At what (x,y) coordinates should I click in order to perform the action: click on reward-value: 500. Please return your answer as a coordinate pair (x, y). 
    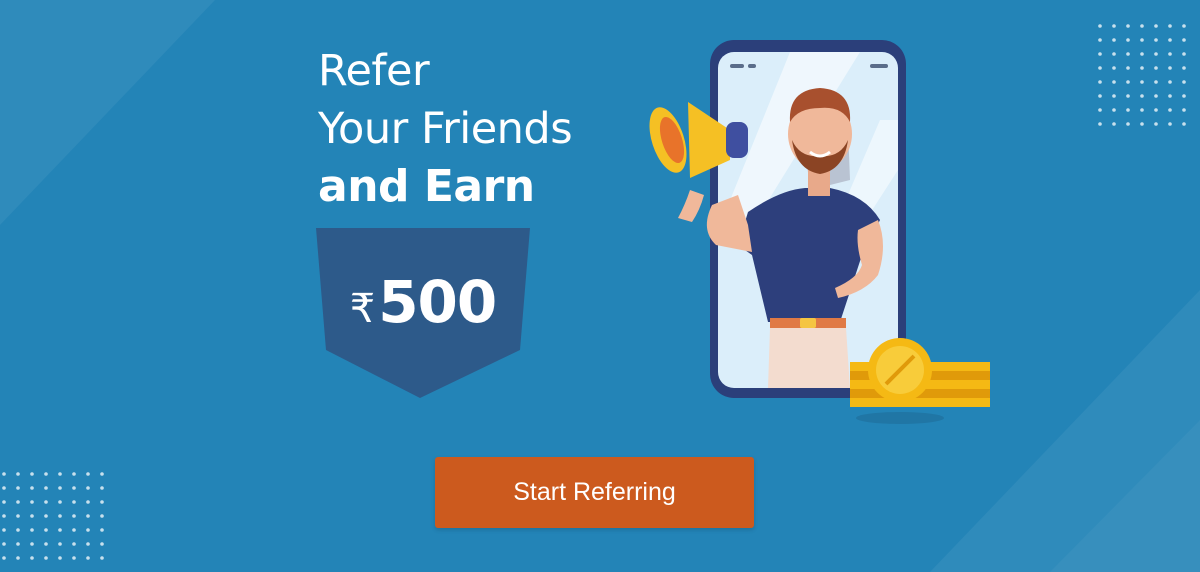
    Looking at the image, I should click on (437, 302).